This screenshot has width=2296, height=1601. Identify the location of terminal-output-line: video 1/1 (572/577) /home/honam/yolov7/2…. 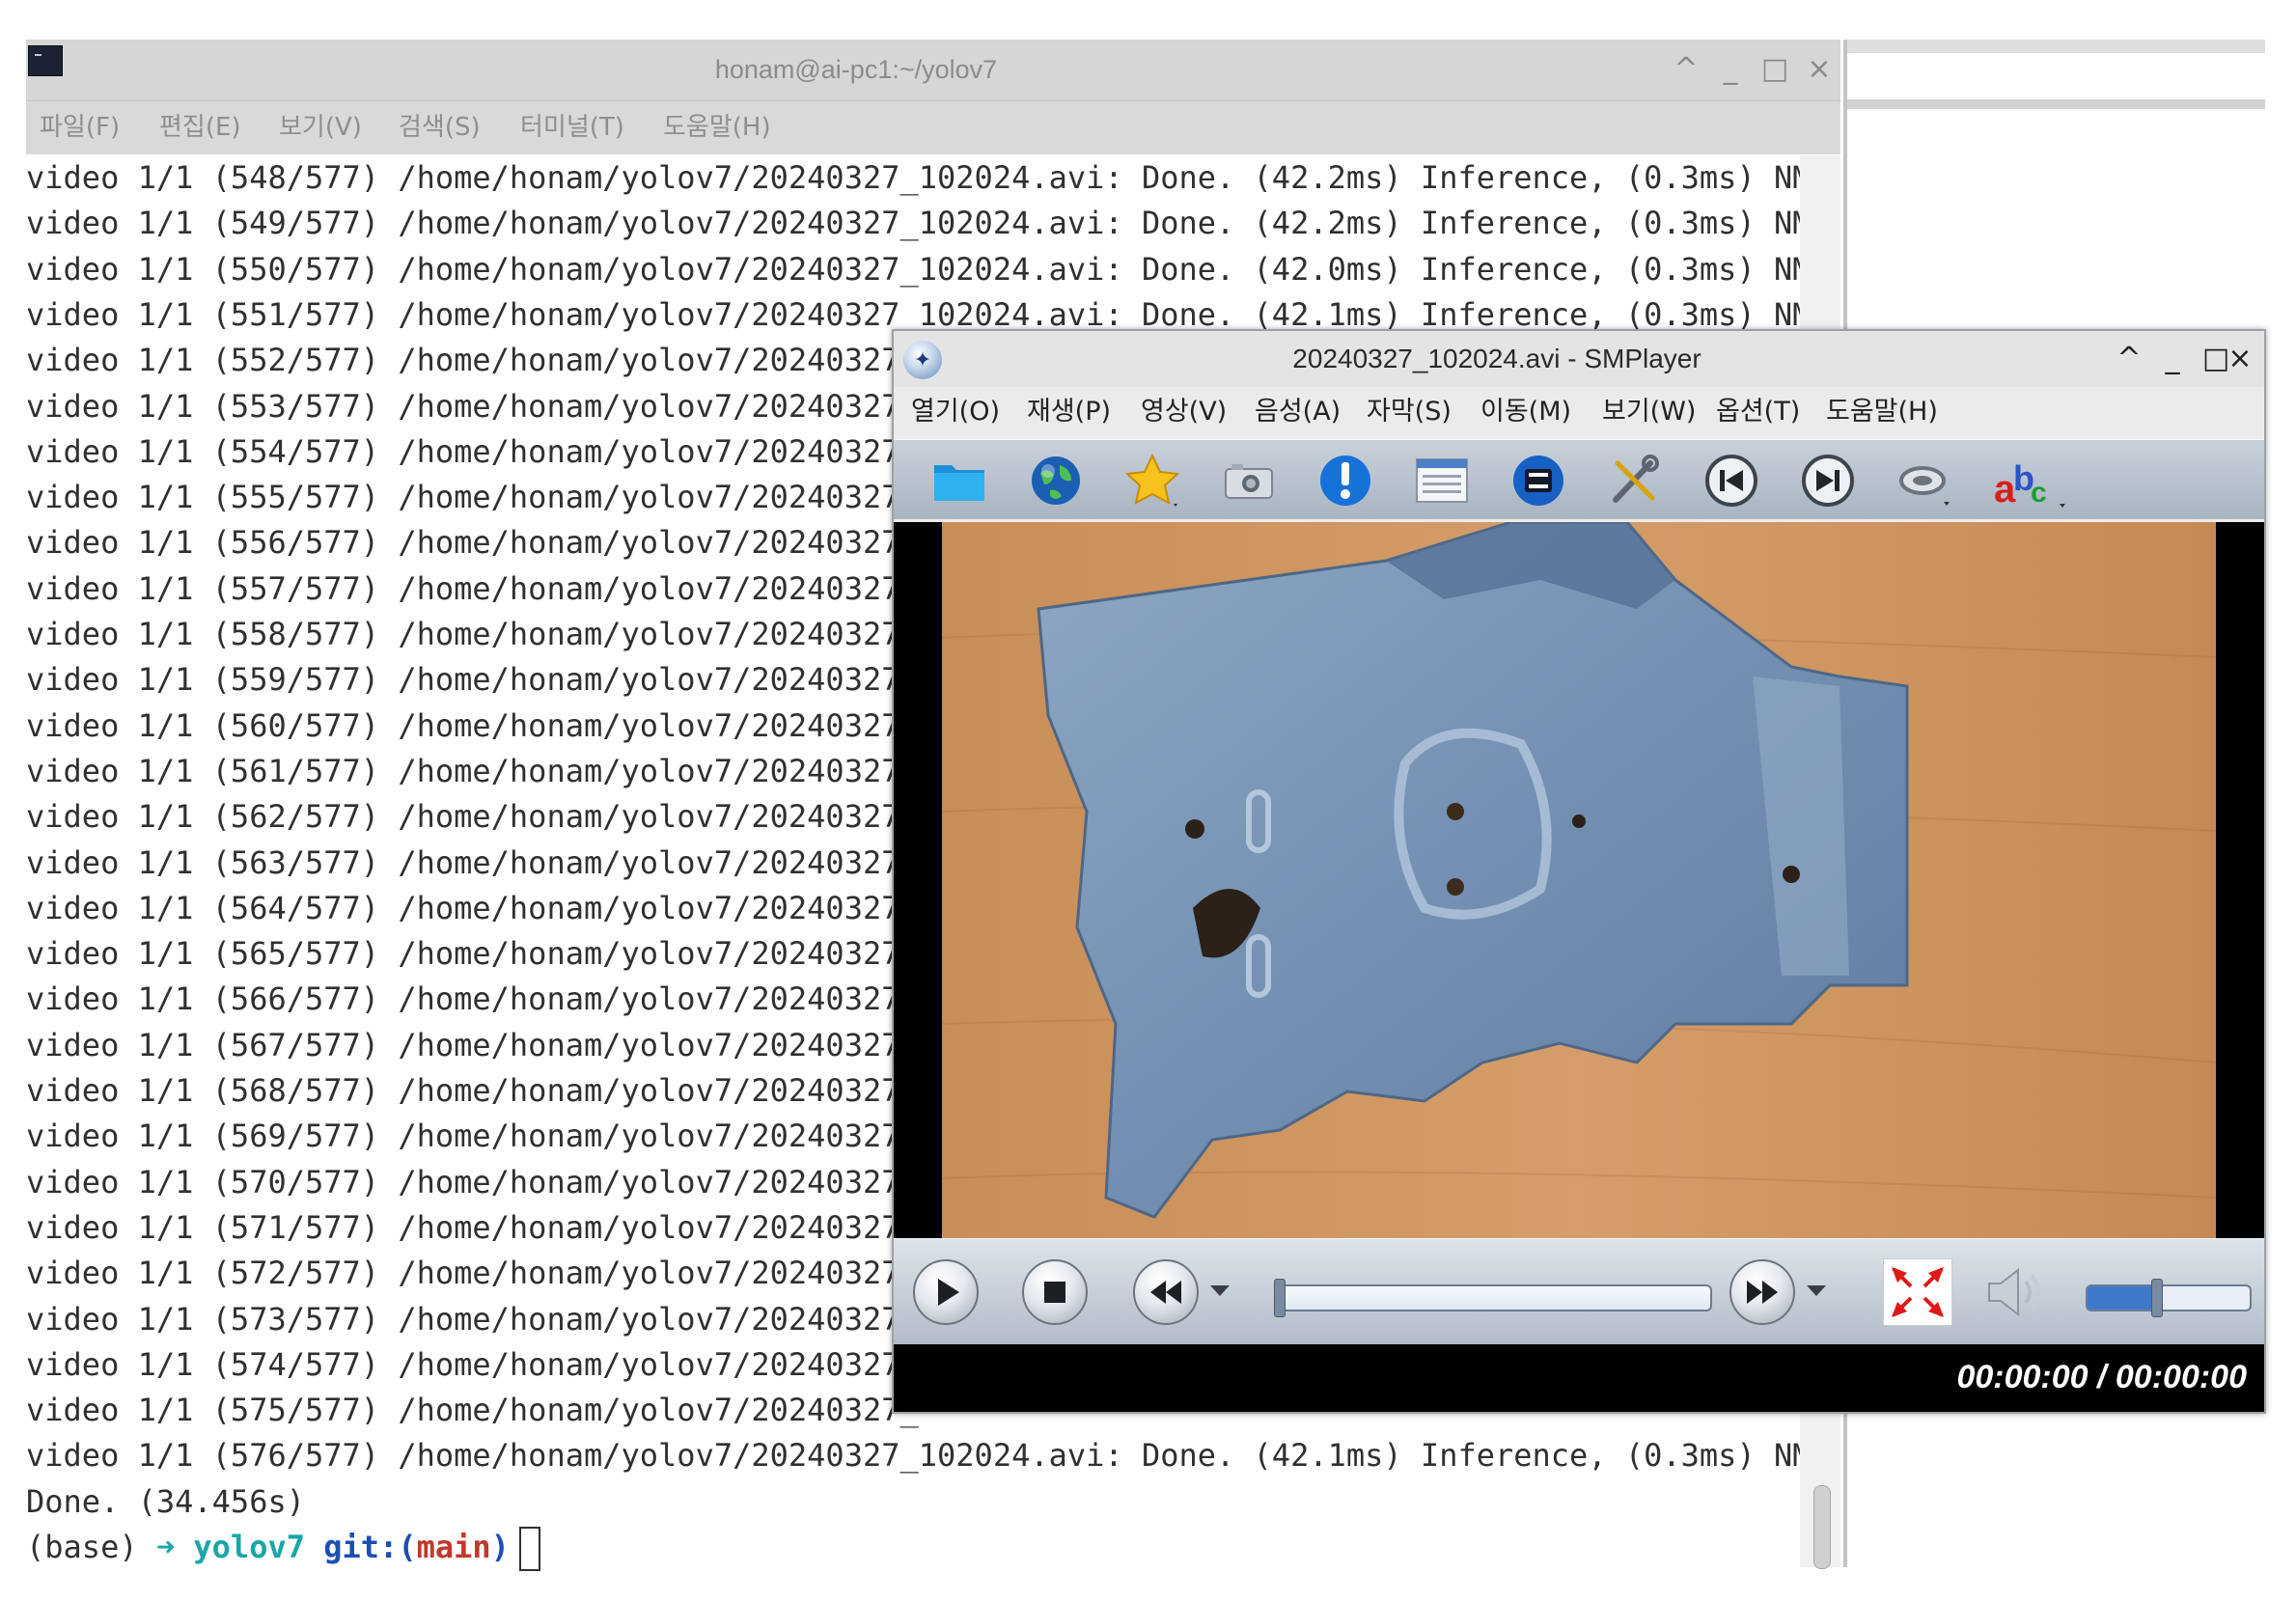
(472, 1273).